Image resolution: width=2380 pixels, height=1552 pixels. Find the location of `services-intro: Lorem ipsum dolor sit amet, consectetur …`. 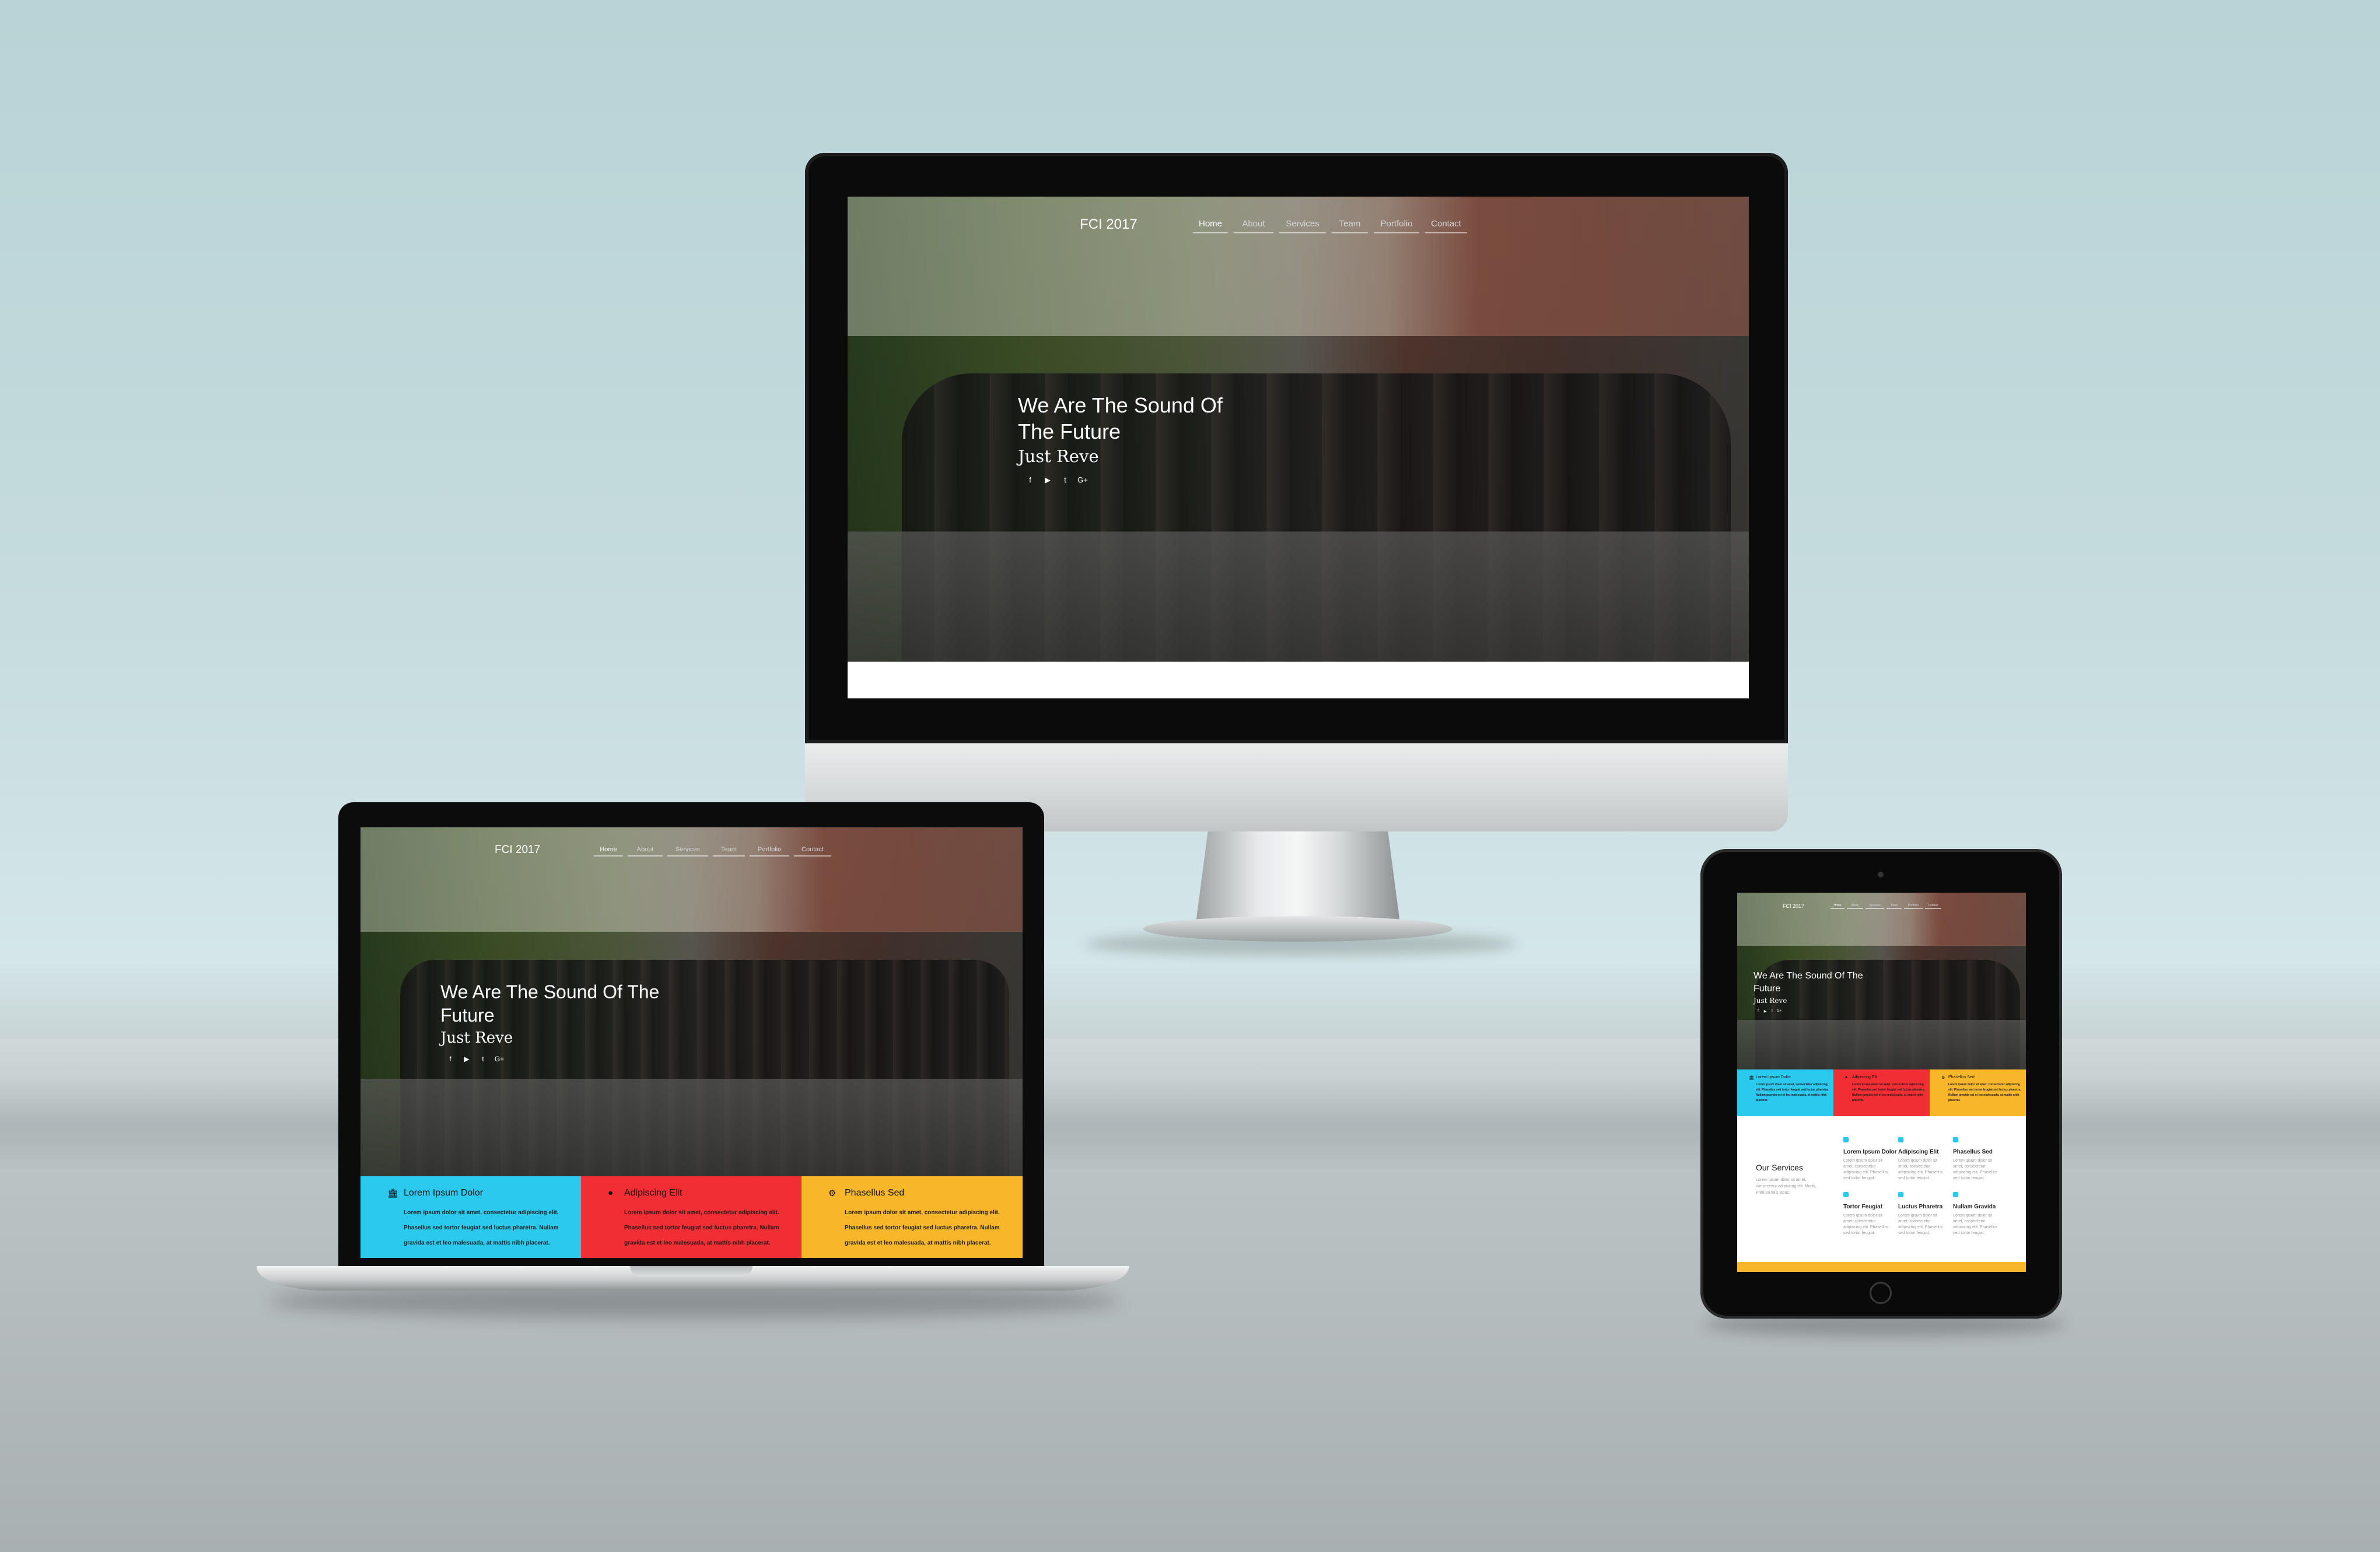

services-intro: Lorem ipsum dolor sit amet, consectetur … is located at coordinates (1786, 1186).